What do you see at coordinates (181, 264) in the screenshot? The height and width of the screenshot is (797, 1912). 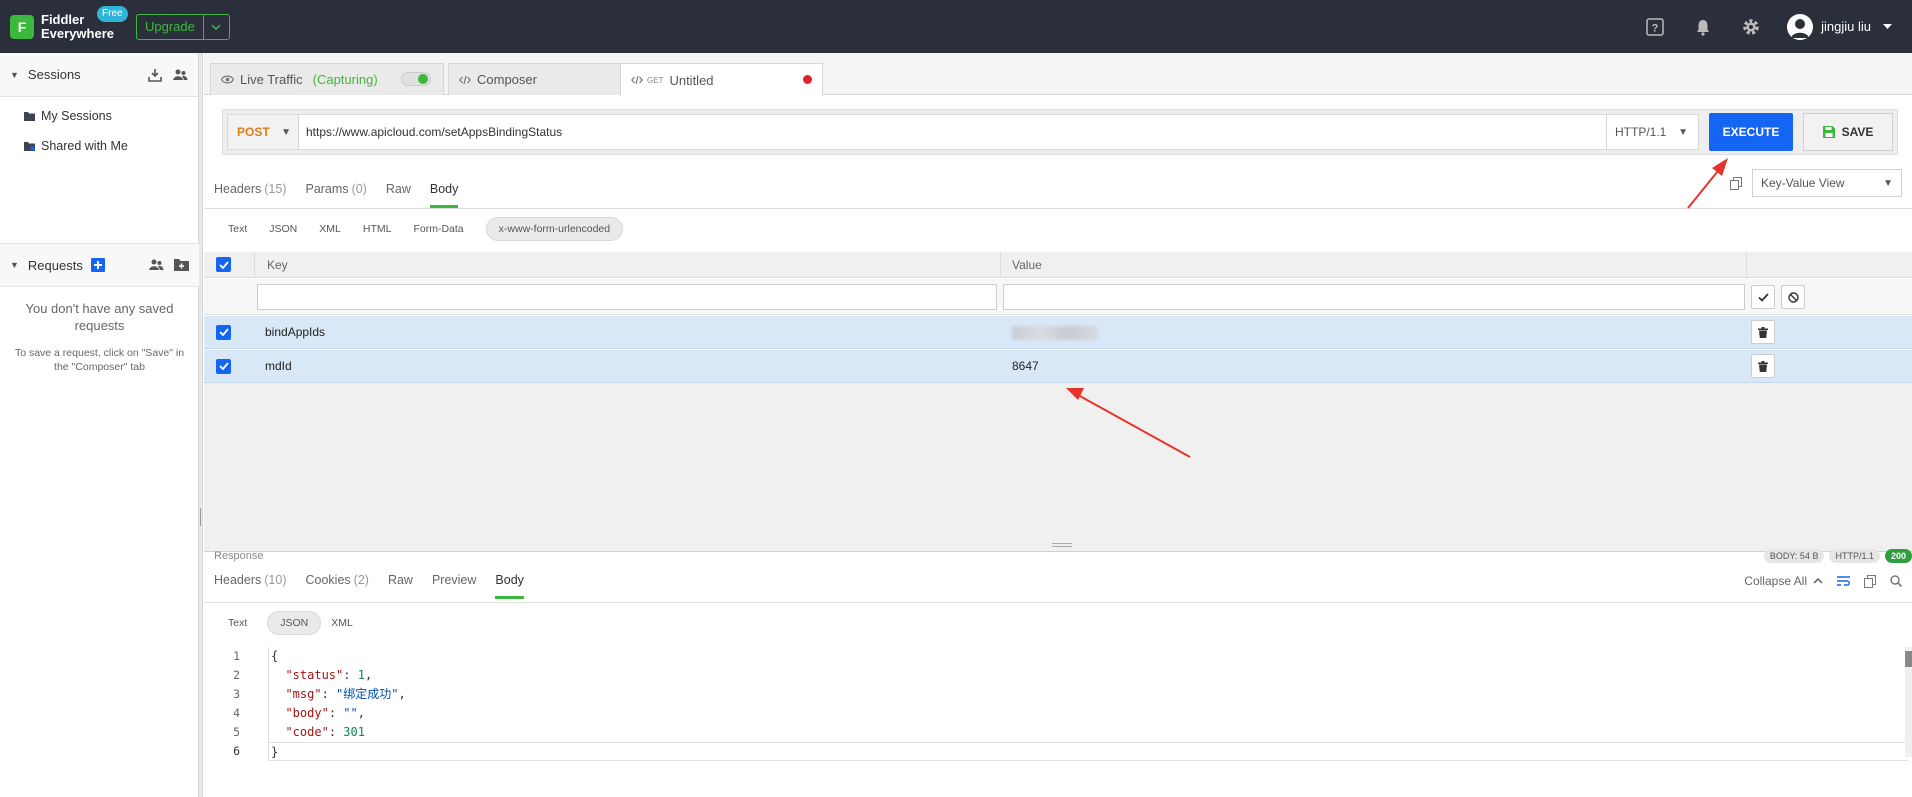 I see `new-folder-icon` at bounding box center [181, 264].